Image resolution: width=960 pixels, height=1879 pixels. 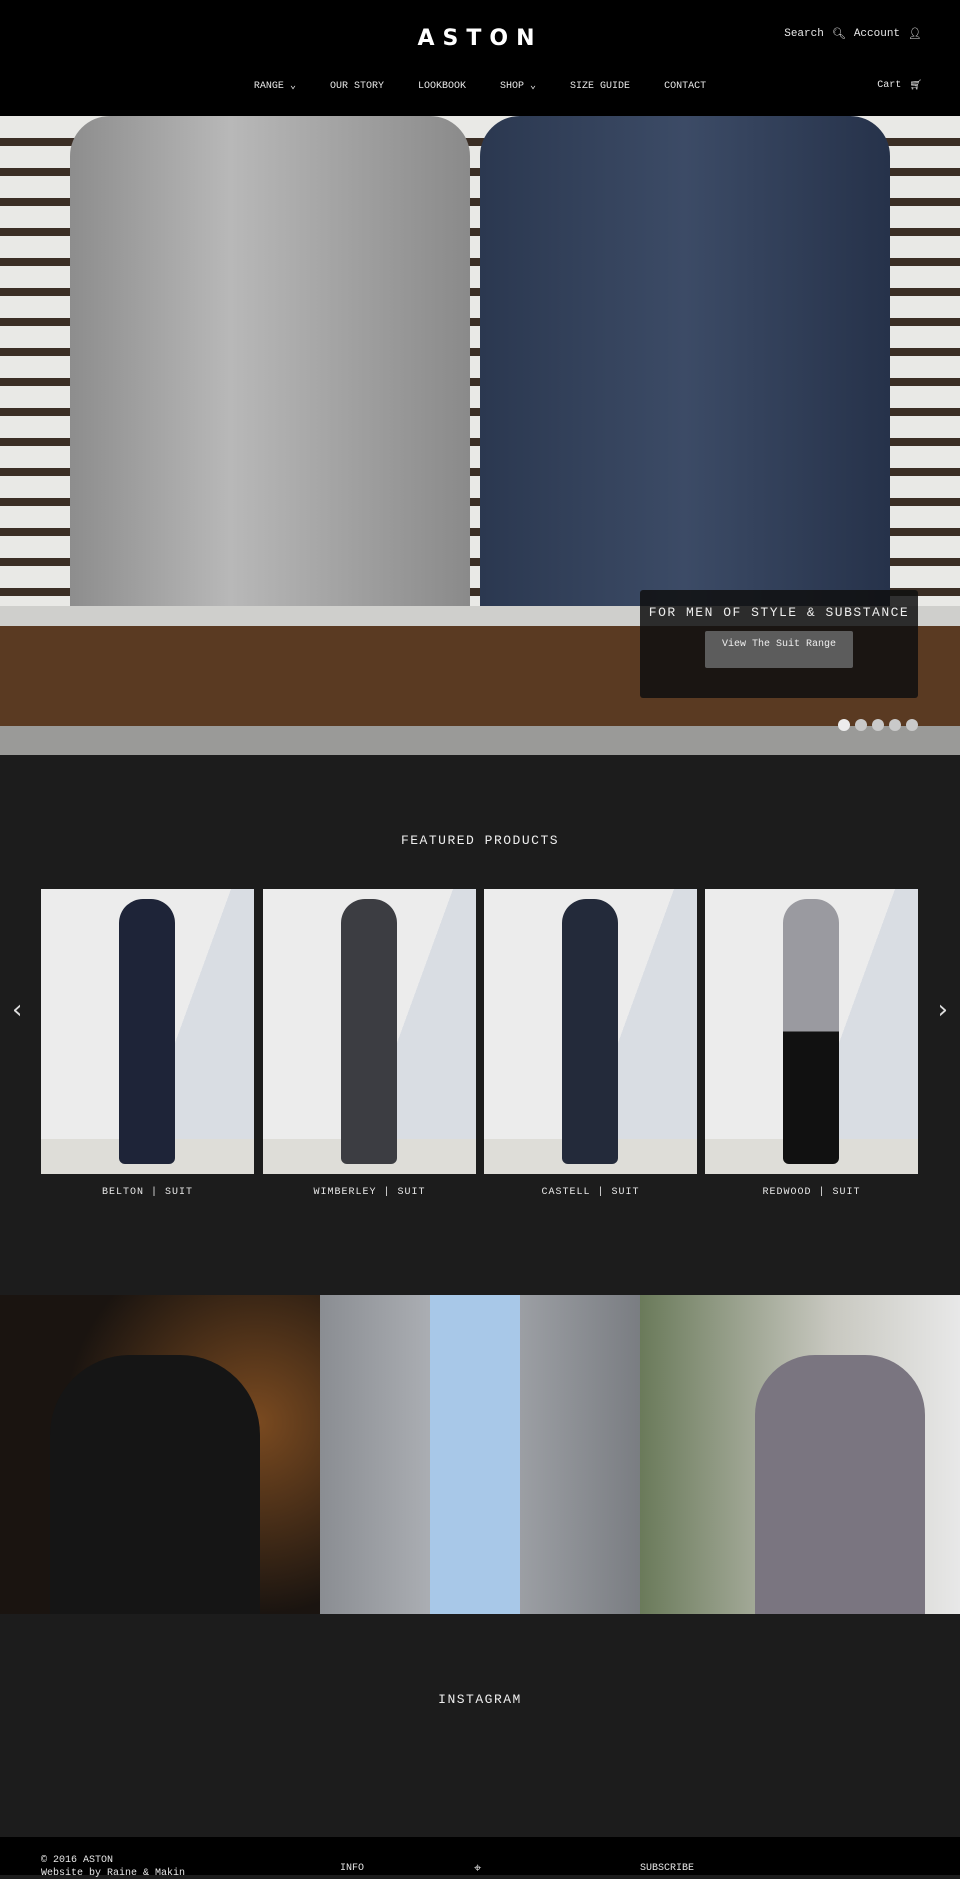 I want to click on footer-subscribe-heading: SUBSCRIBE, so click(x=667, y=1868).